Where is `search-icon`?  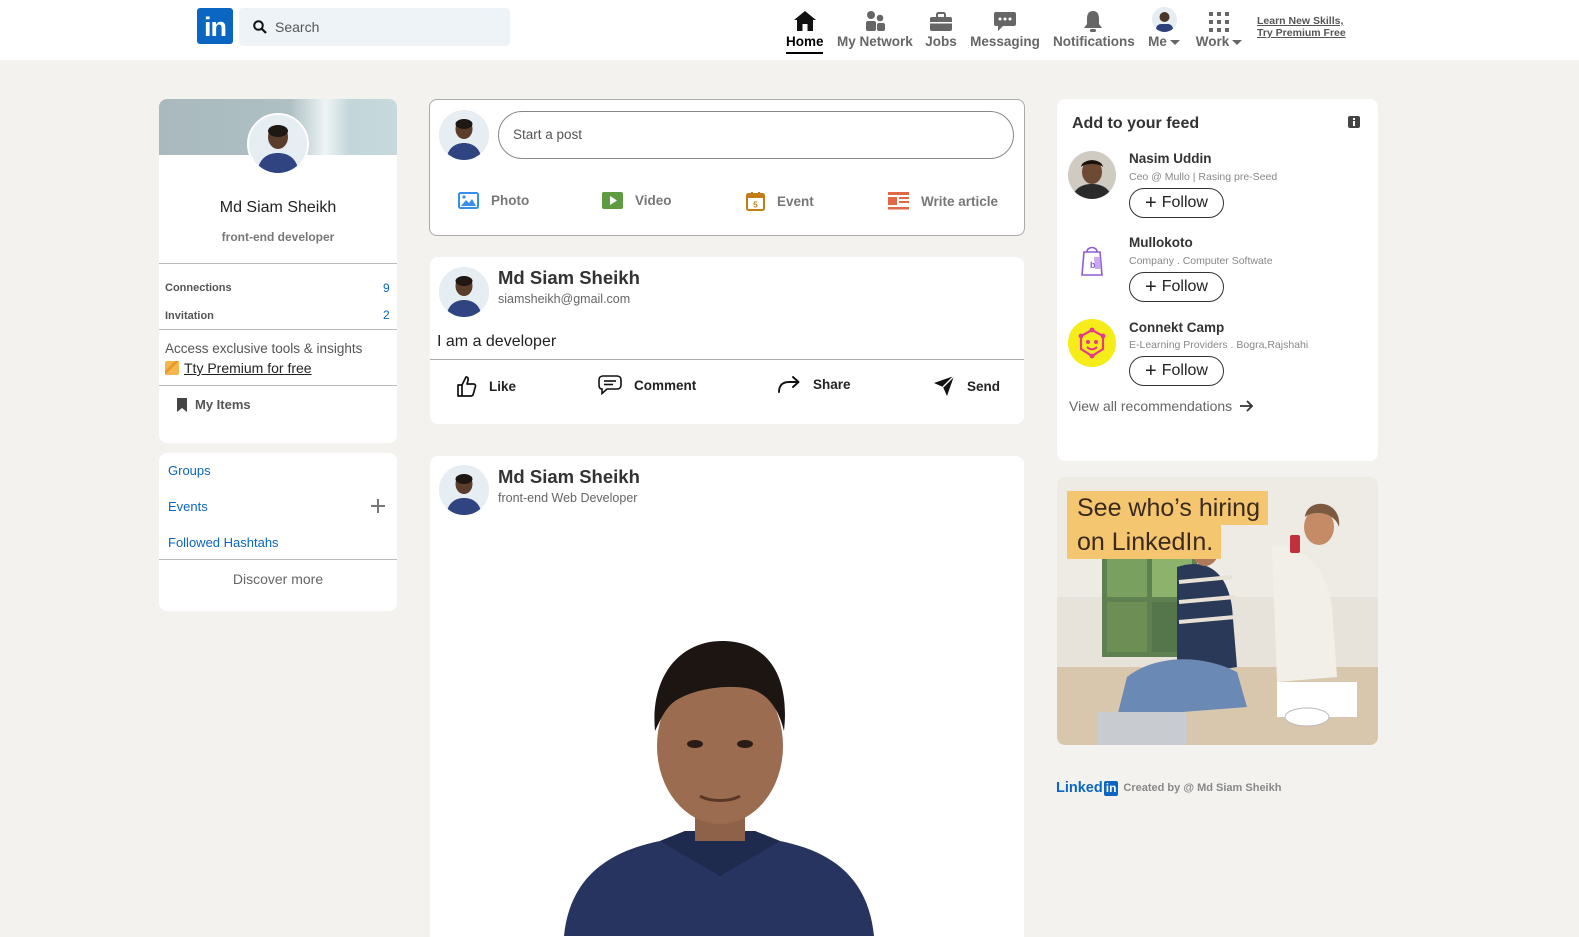 search-icon is located at coordinates (260, 27).